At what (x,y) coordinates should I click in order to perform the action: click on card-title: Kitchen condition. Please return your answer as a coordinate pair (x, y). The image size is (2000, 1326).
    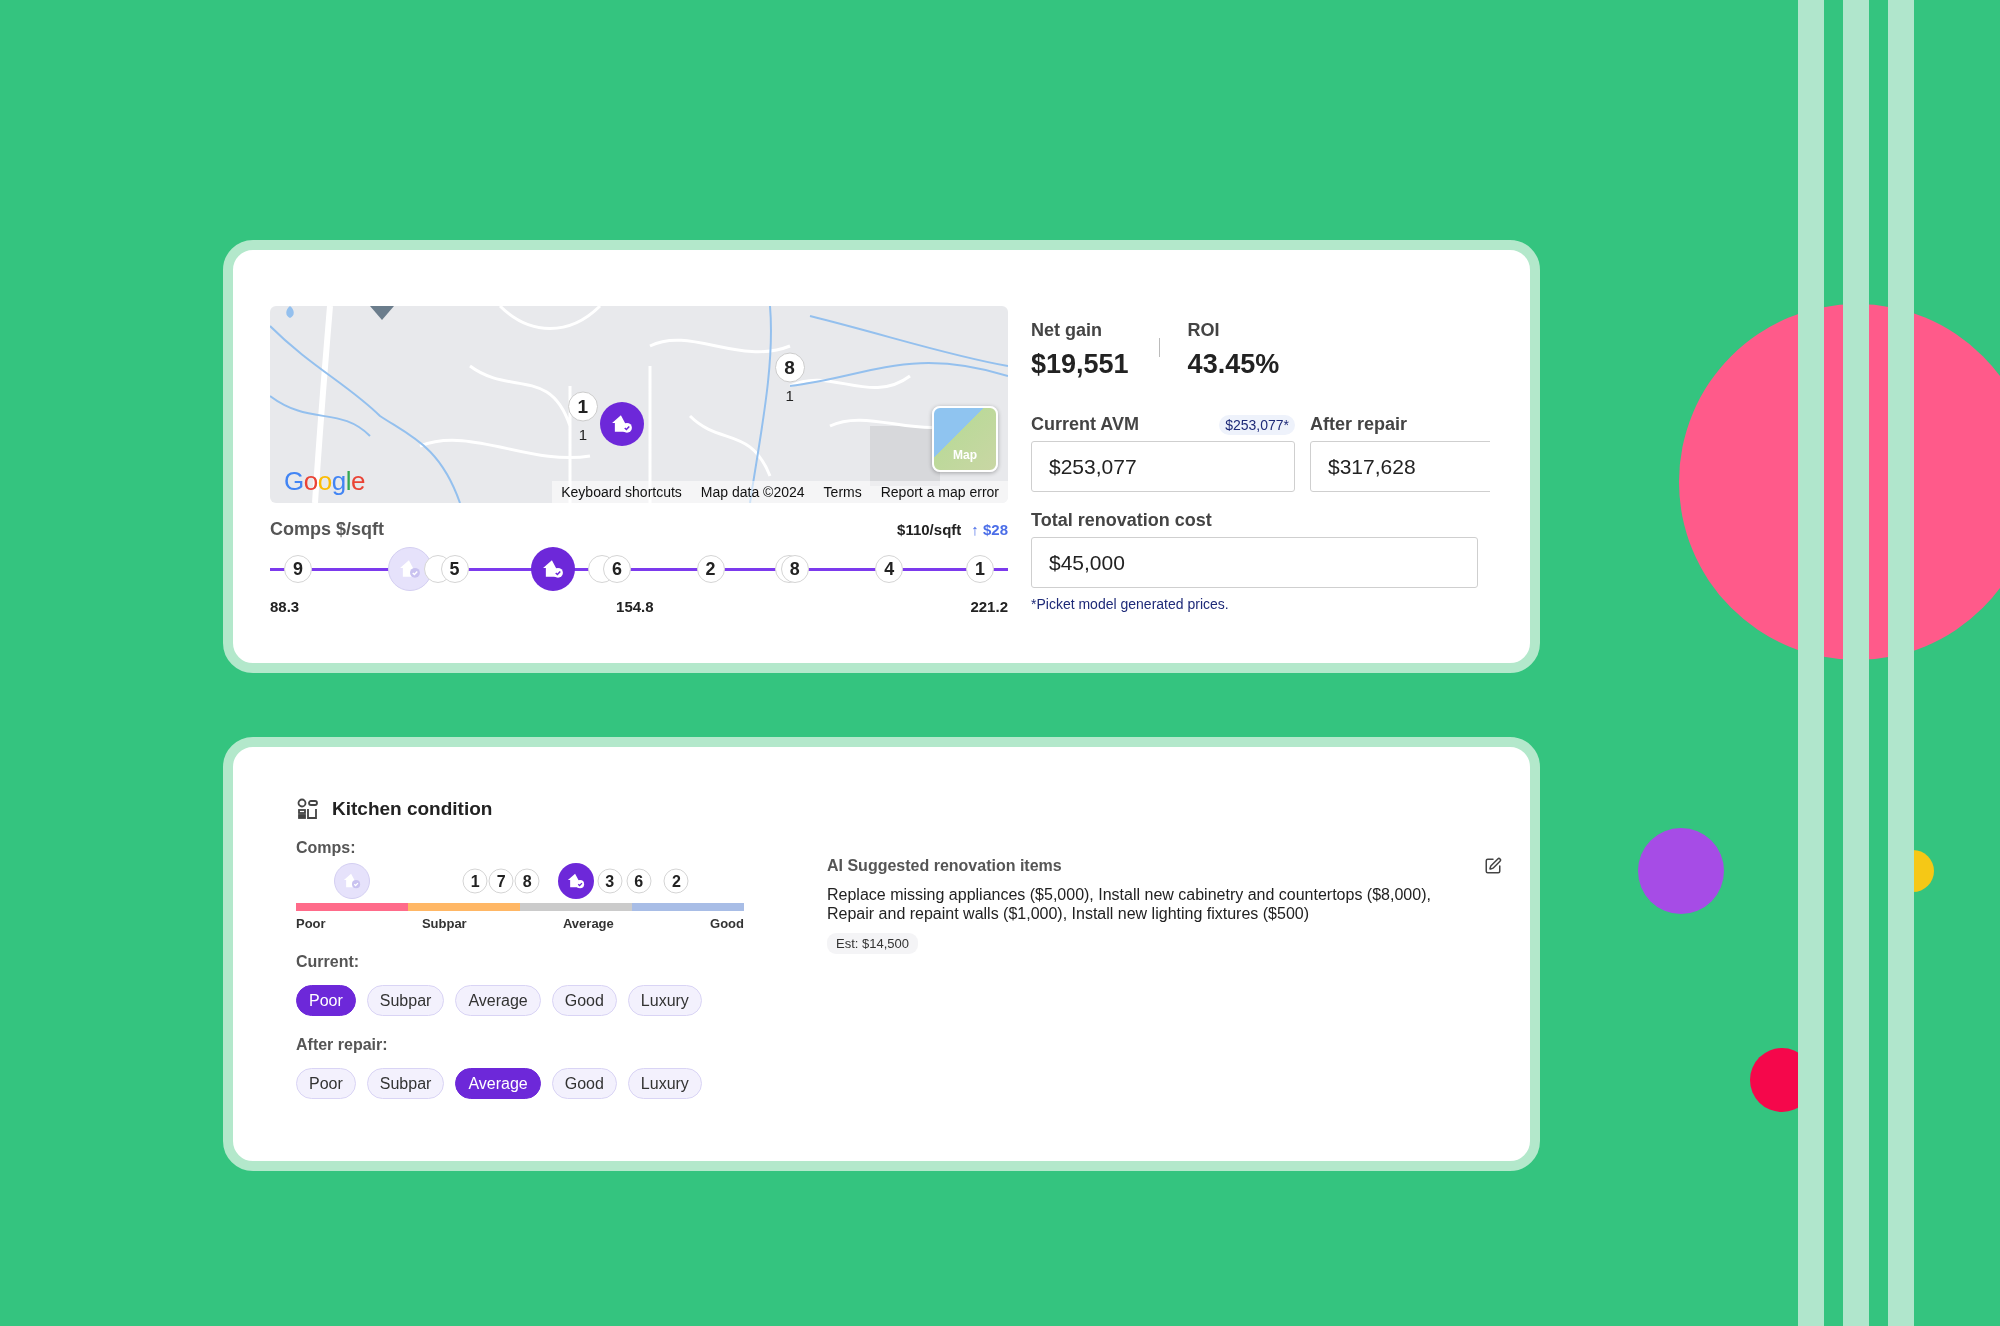
    Looking at the image, I should click on (412, 809).